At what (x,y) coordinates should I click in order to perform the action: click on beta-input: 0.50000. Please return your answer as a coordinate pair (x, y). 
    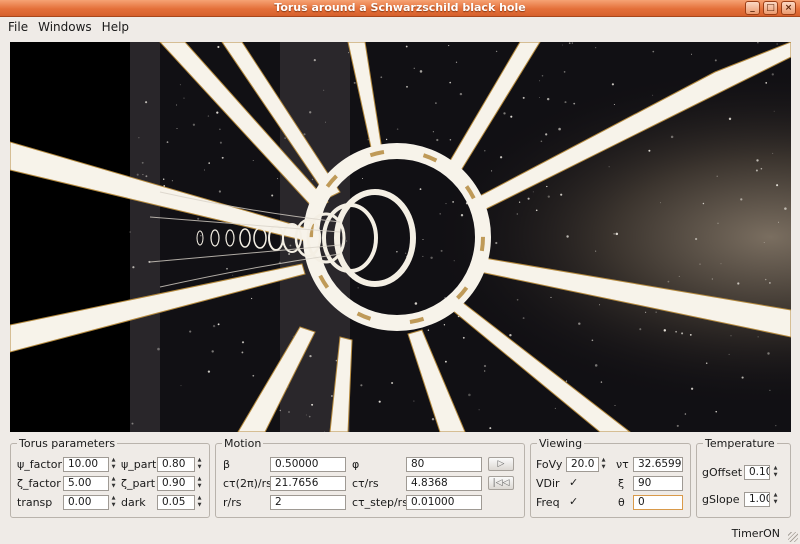
    Looking at the image, I should click on (308, 464).